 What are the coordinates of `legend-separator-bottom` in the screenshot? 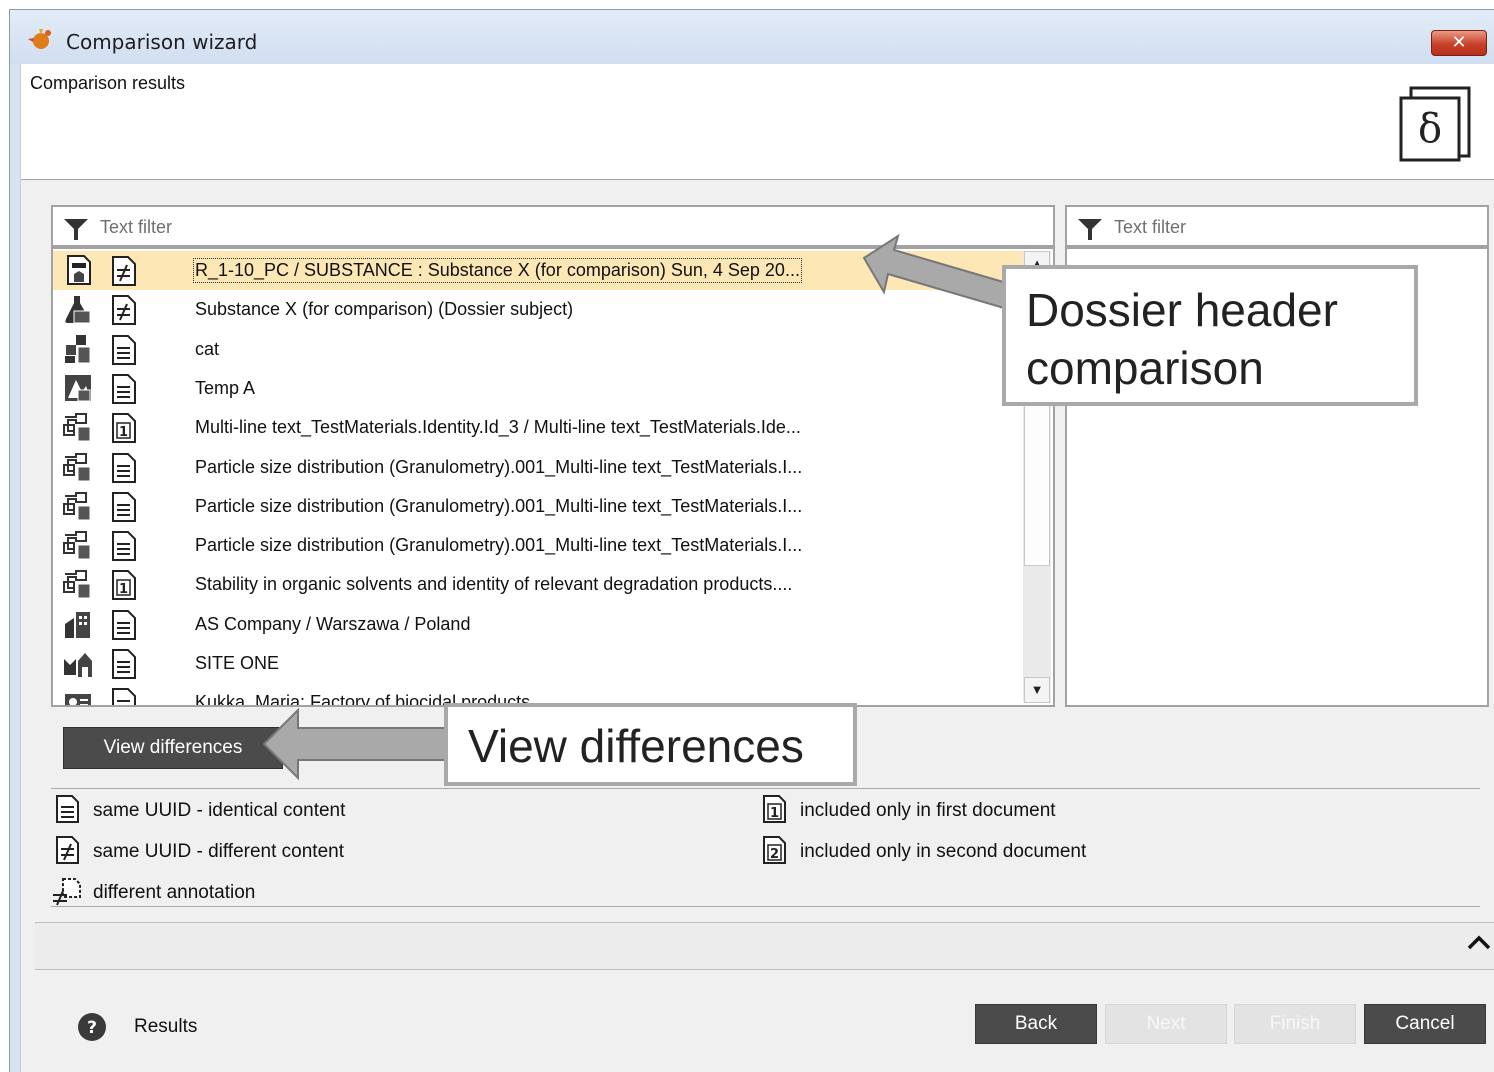 It's located at (765, 906).